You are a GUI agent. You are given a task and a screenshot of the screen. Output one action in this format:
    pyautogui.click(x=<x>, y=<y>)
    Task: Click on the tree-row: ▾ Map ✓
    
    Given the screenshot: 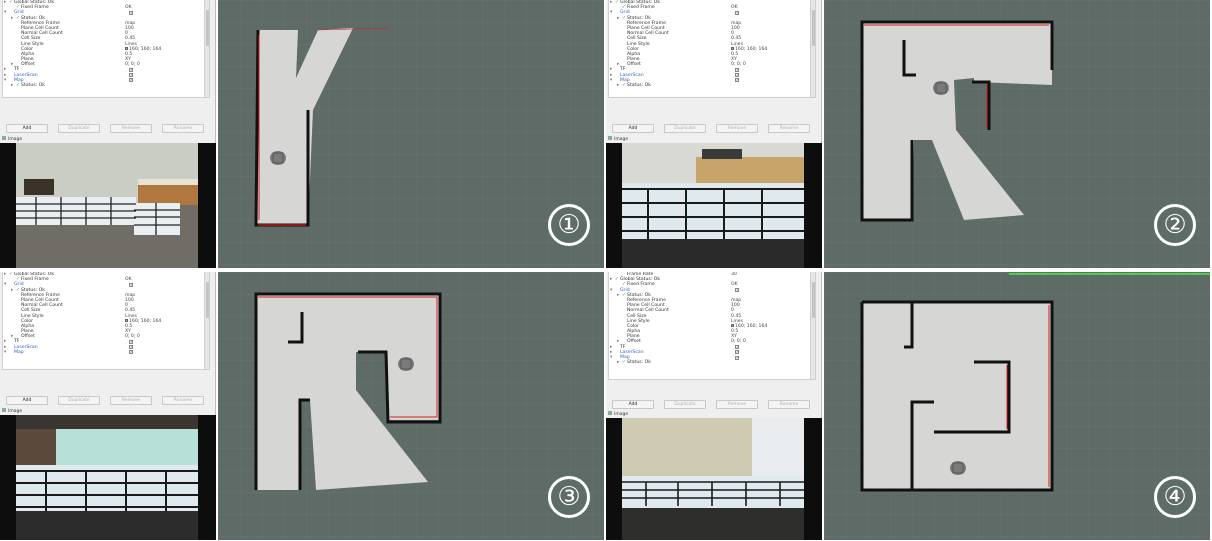 What is the action you would take?
    pyautogui.click(x=106, y=352)
    